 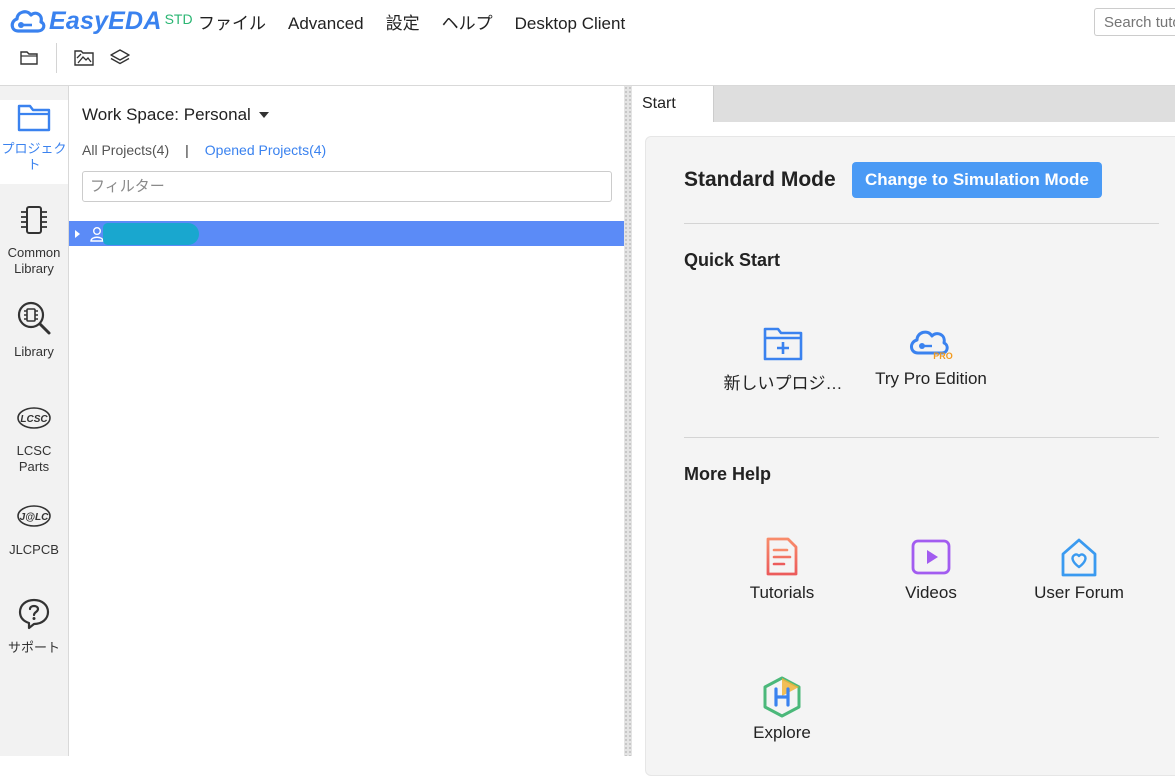 I want to click on user-forum-label: User Forum, so click(x=1079, y=592).